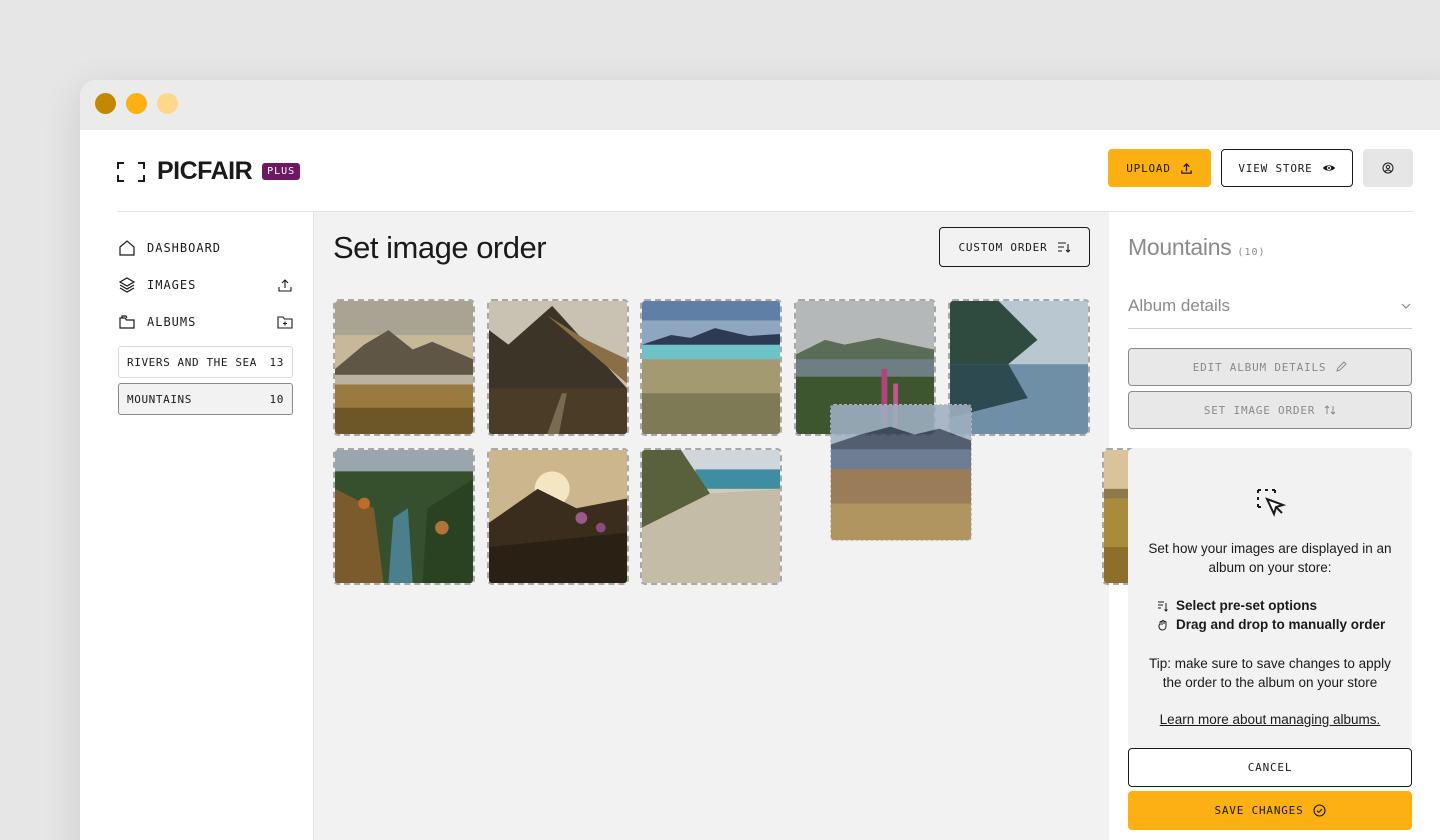 This screenshot has width=1440, height=840. Describe the element at coordinates (1251, 252) in the screenshot. I see `album-count: (10)` at that location.